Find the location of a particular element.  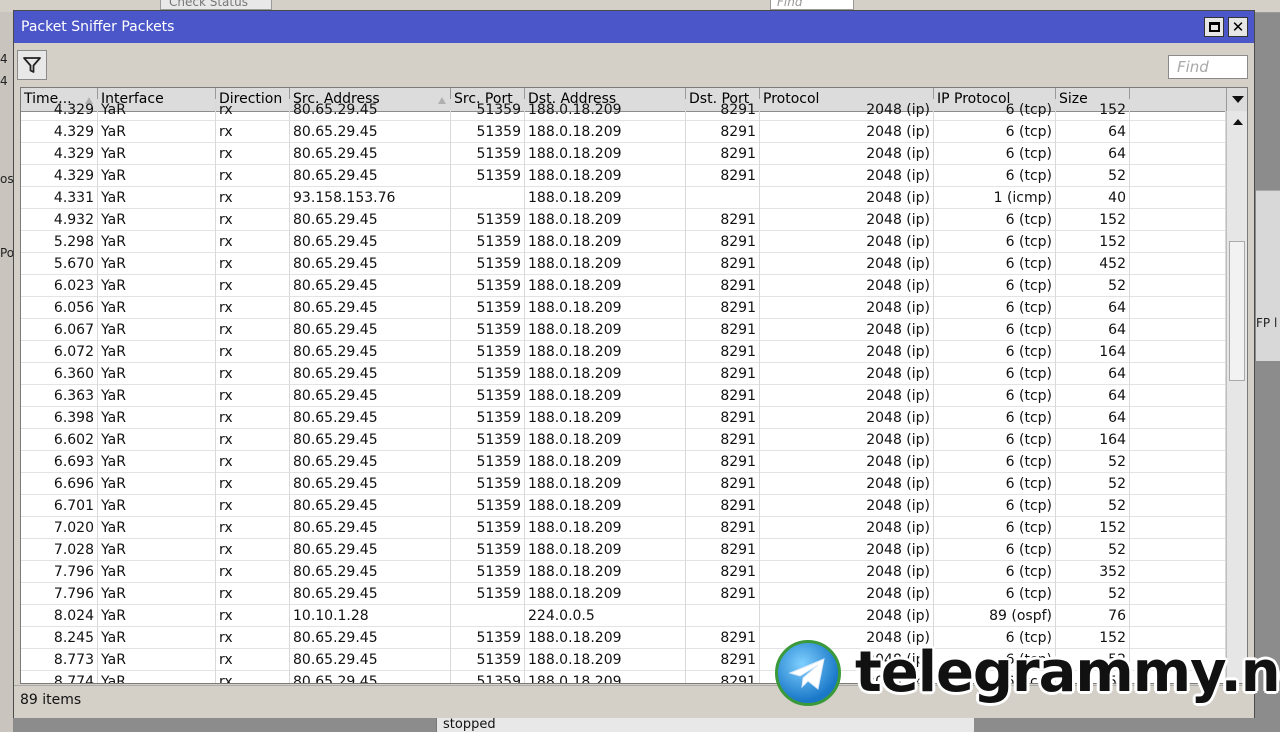

close-icon: ✕ is located at coordinates (1238, 26).